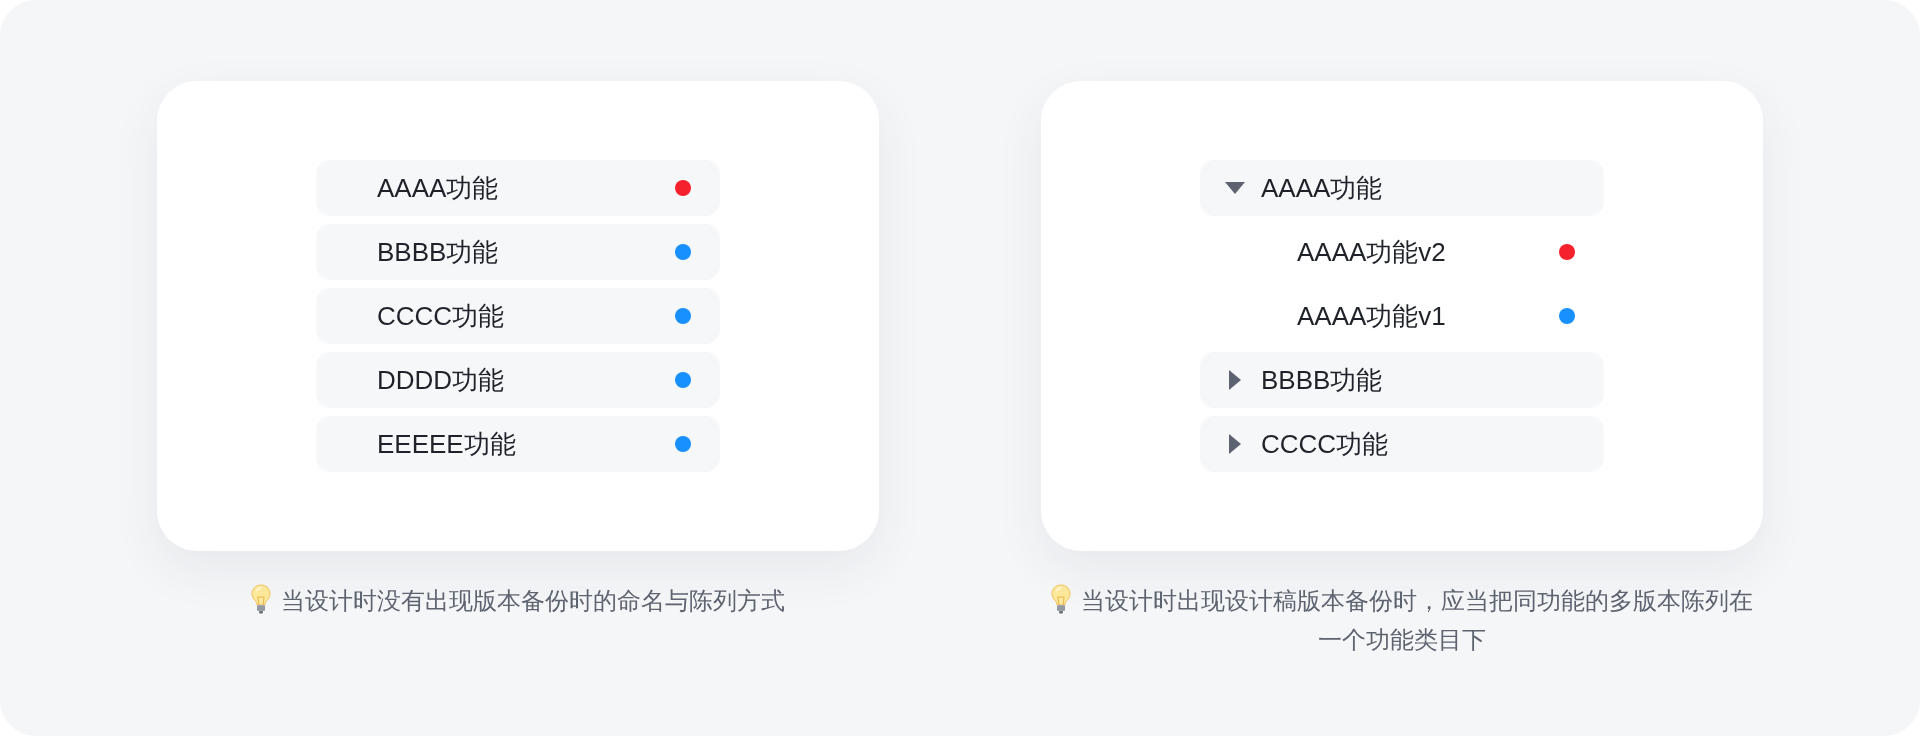 The height and width of the screenshot is (736, 1920). What do you see at coordinates (518, 188) in the screenshot?
I see `list-item: AAAA功能` at bounding box center [518, 188].